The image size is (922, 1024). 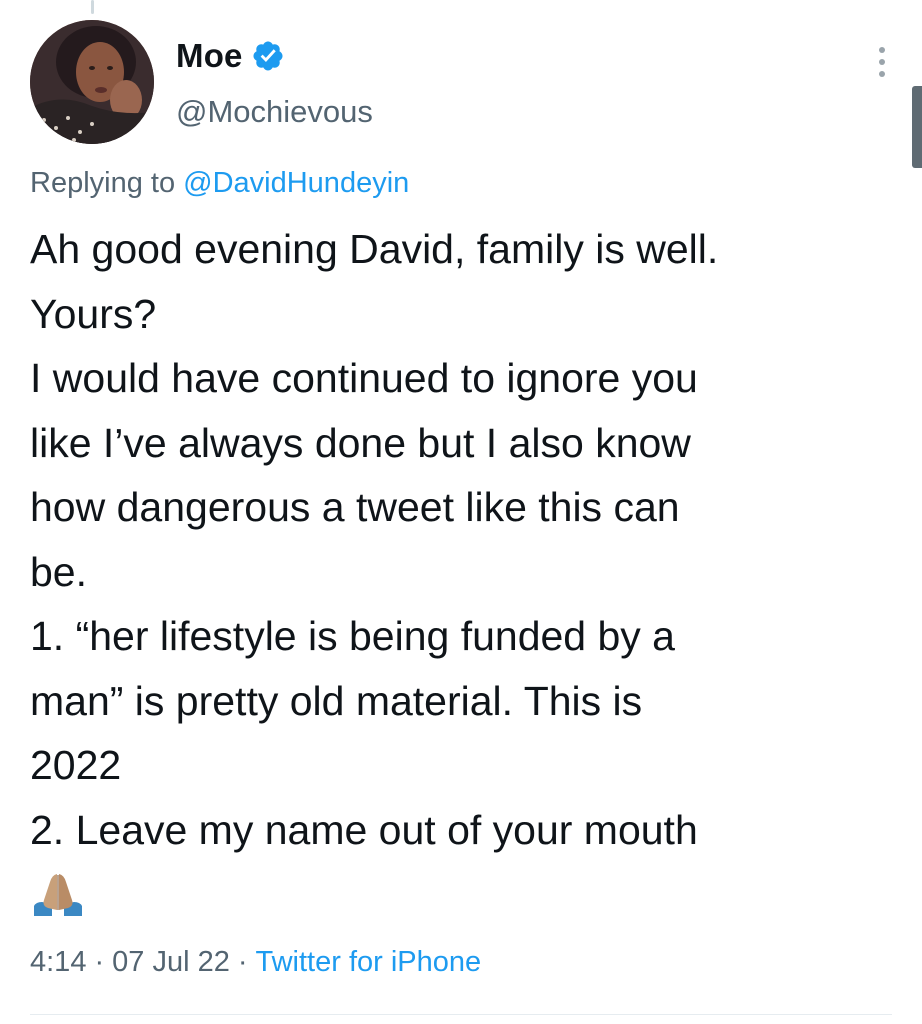 What do you see at coordinates (364, 829) in the screenshot?
I see `tweet-line: 2. Leave my name out of your mouth` at bounding box center [364, 829].